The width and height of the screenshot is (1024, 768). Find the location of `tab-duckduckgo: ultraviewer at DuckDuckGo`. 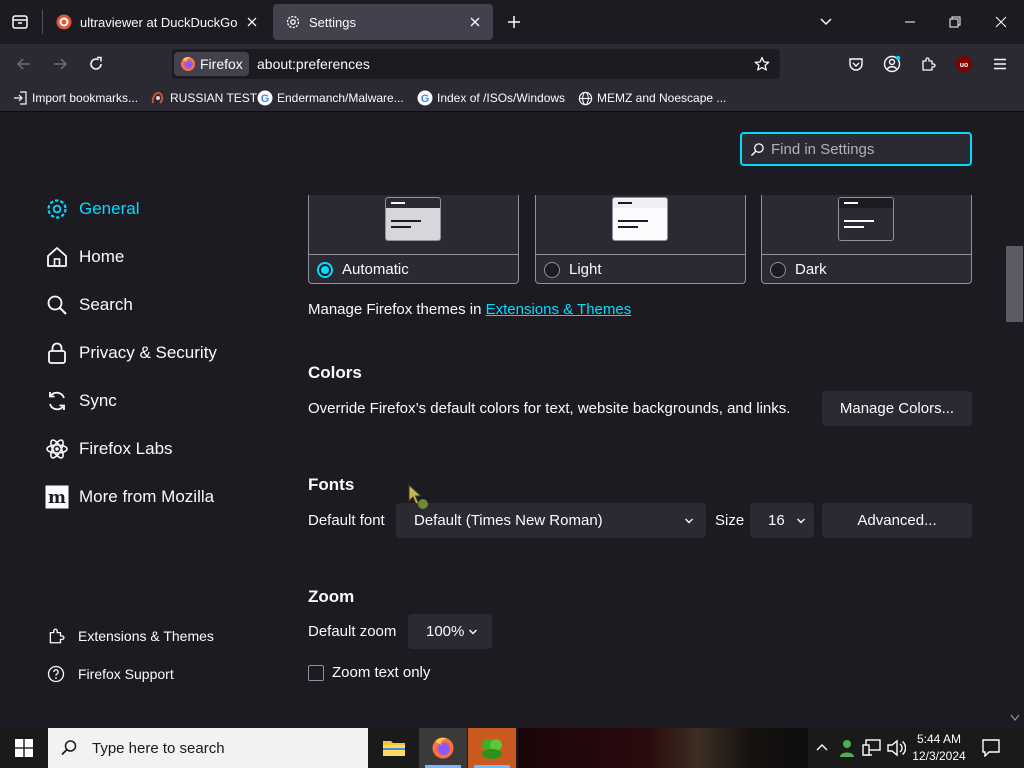

tab-duckduckgo: ultraviewer at DuckDuckGo is located at coordinates (157, 22).